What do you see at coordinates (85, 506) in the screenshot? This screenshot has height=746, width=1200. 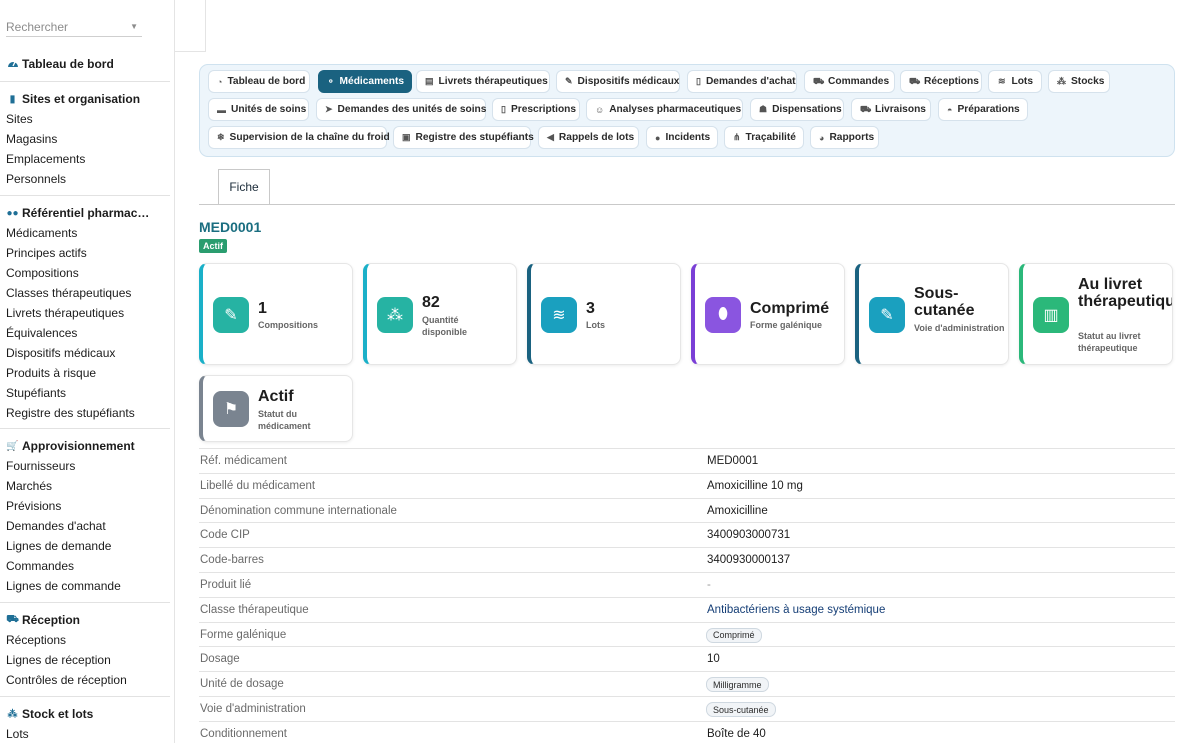 I see `sidebar-item: Prévisions` at bounding box center [85, 506].